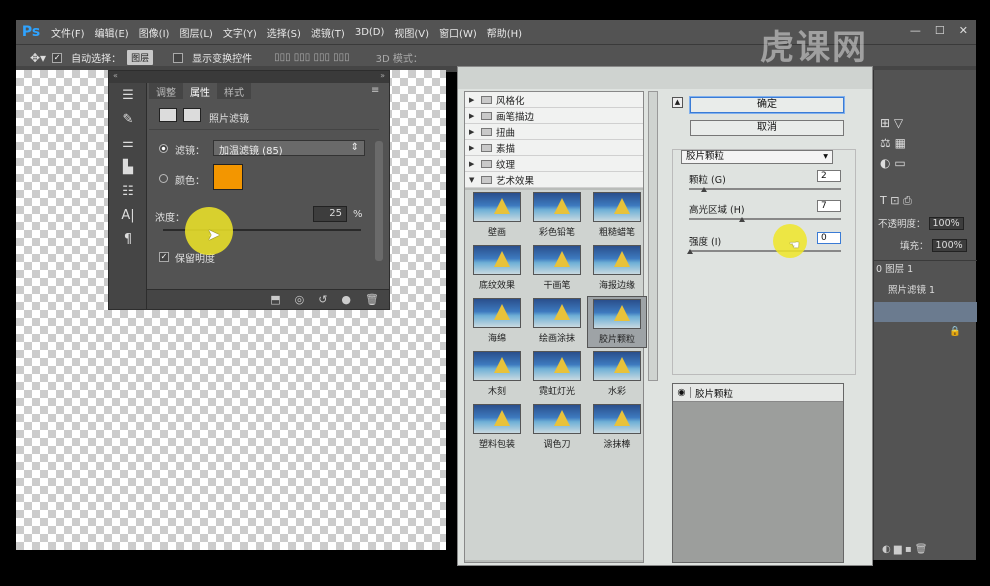  Describe the element at coordinates (497, 270) in the screenshot. I see `thumb-underpainting: 底纹效果` at that location.